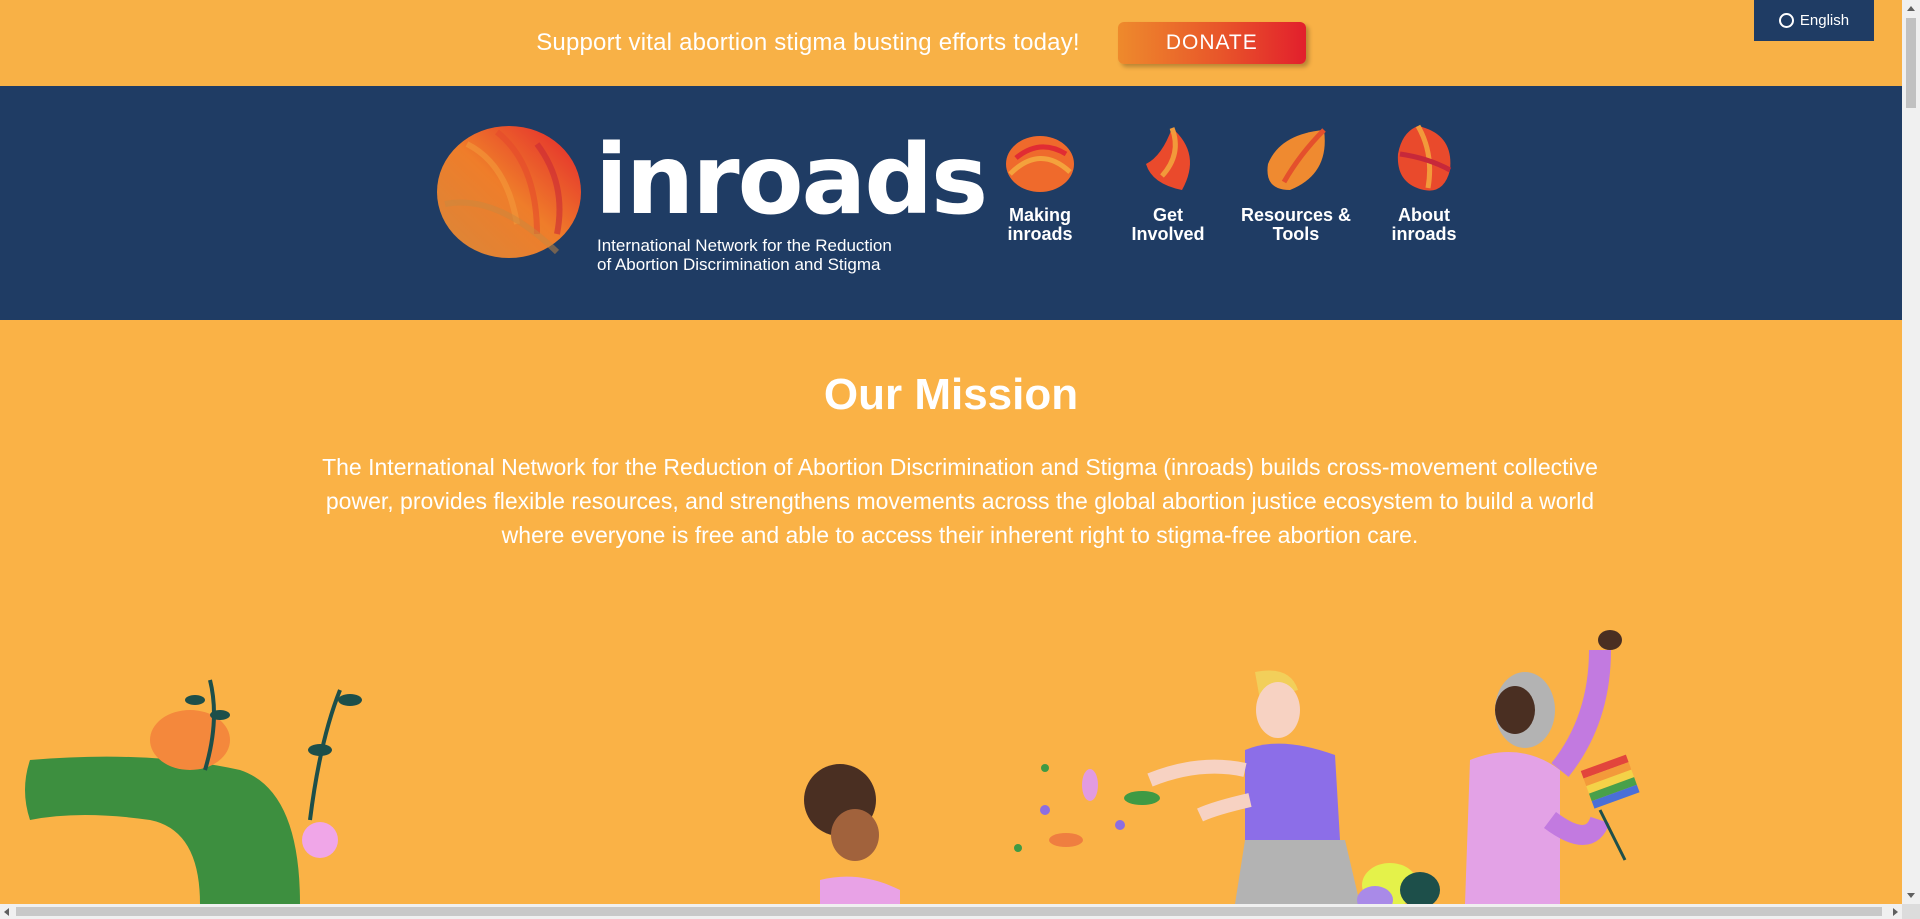 The image size is (1920, 919). I want to click on nav-item-get-involved: Get Involved, so click(1168, 184).